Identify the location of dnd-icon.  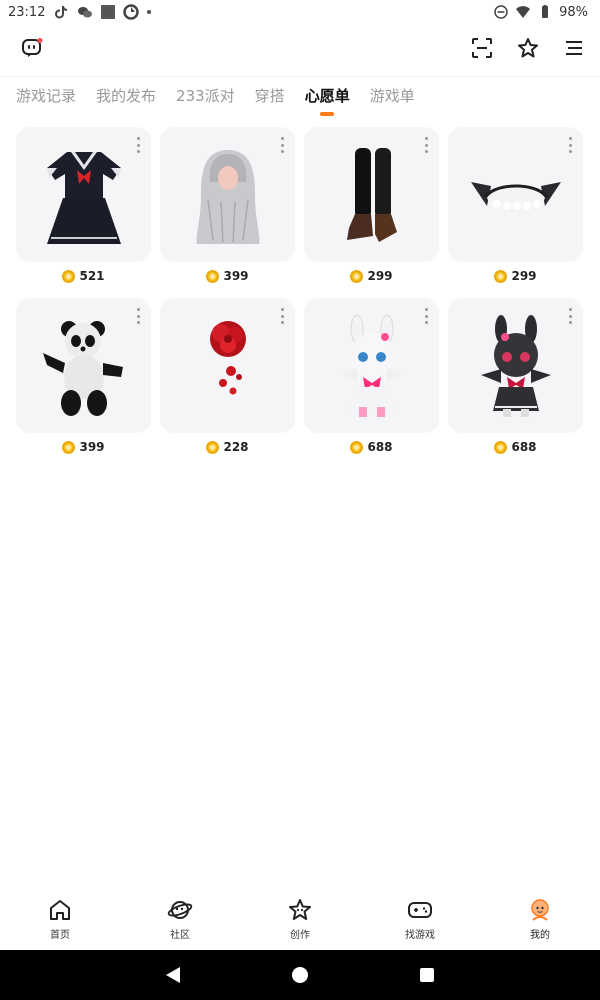
(501, 12).